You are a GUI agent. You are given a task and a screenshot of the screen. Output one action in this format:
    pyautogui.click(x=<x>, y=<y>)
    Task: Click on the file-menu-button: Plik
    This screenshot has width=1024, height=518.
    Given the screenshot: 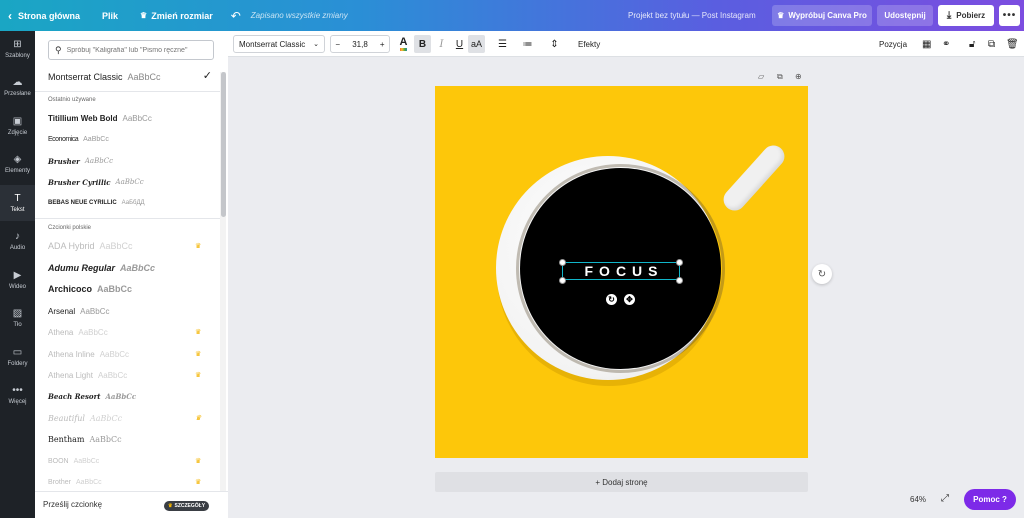 What is the action you would take?
    pyautogui.click(x=110, y=16)
    